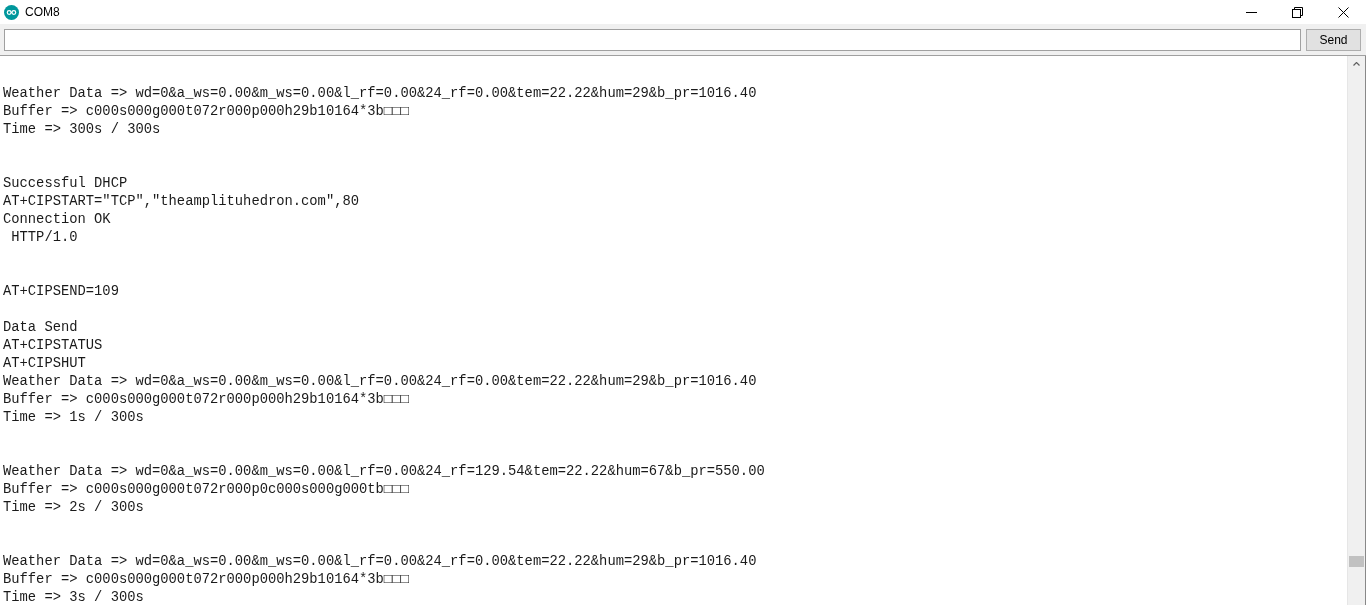  I want to click on output-line: Data Send, so click(41, 328).